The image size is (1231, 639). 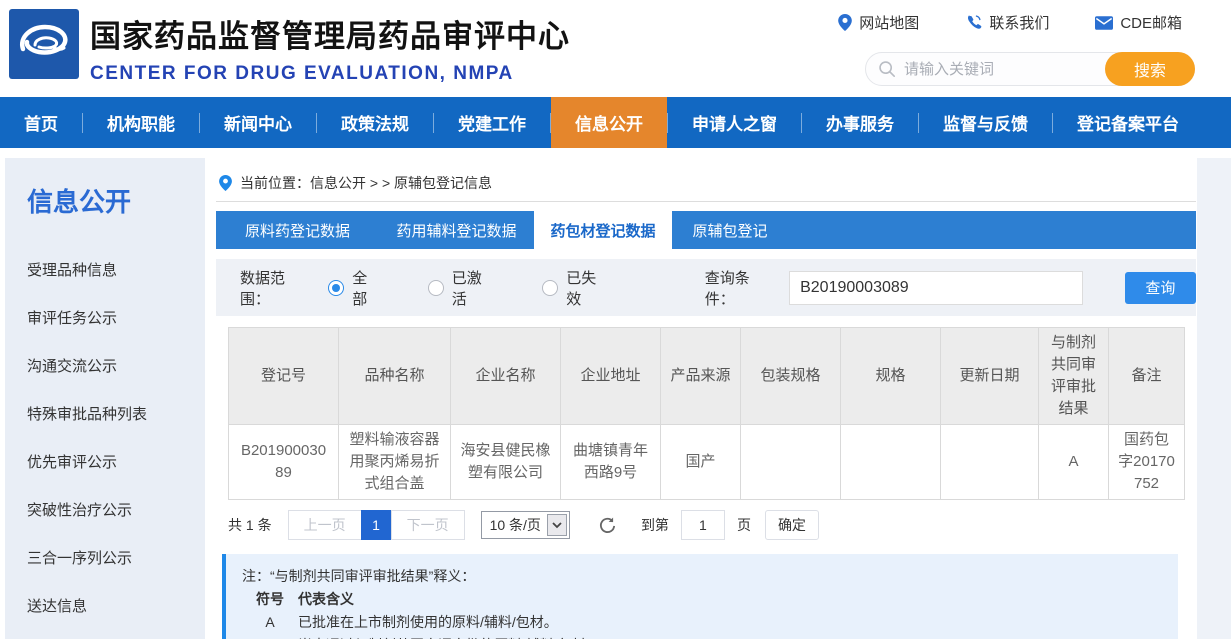 I want to click on query-button: 查询, so click(x=1160, y=287).